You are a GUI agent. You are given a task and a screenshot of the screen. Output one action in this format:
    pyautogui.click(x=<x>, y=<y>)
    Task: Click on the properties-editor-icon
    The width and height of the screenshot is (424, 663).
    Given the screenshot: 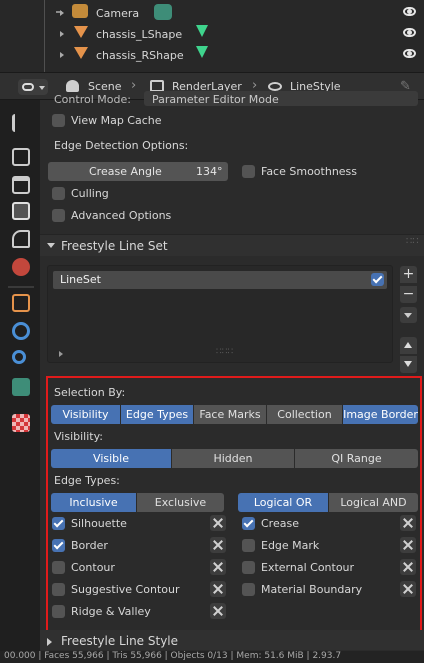 What is the action you would take?
    pyautogui.click(x=28, y=87)
    